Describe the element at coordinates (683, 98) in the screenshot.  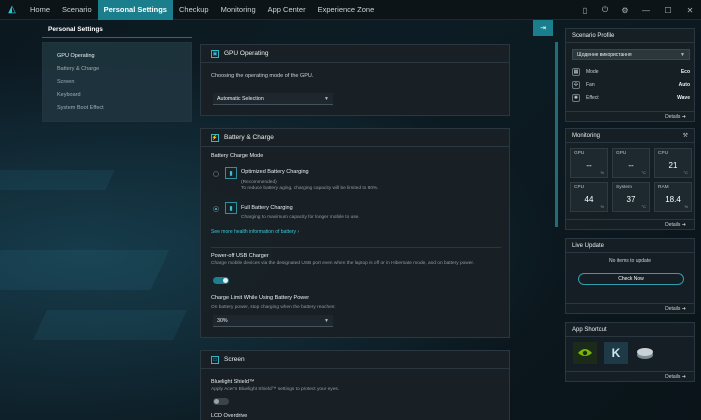
I see `scenario-effect-value: Wave` at that location.